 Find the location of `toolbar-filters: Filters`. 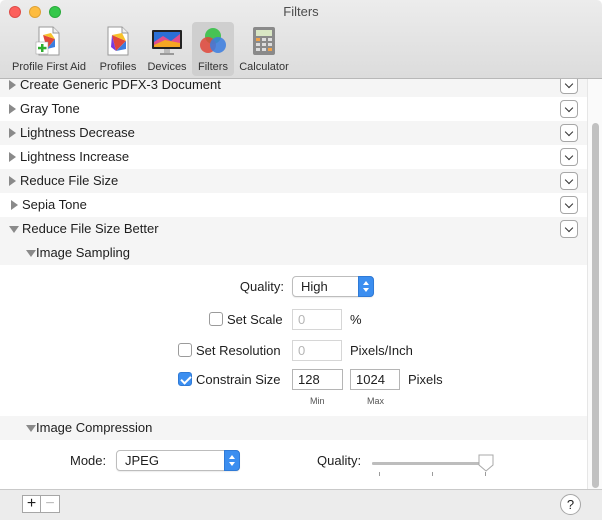

toolbar-filters: Filters is located at coordinates (213, 49).